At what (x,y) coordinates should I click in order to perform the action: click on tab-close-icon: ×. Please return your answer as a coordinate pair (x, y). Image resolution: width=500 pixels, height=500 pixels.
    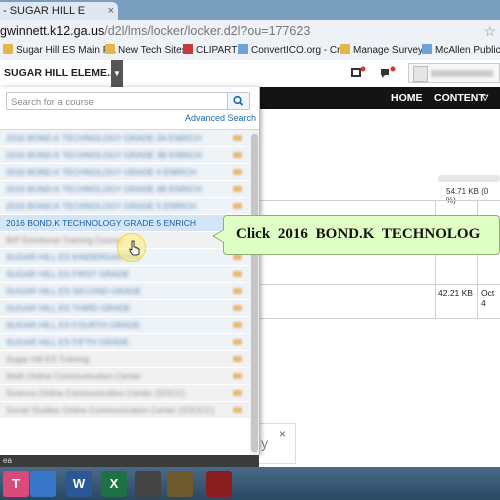
    Looking at the image, I should click on (111, 11).